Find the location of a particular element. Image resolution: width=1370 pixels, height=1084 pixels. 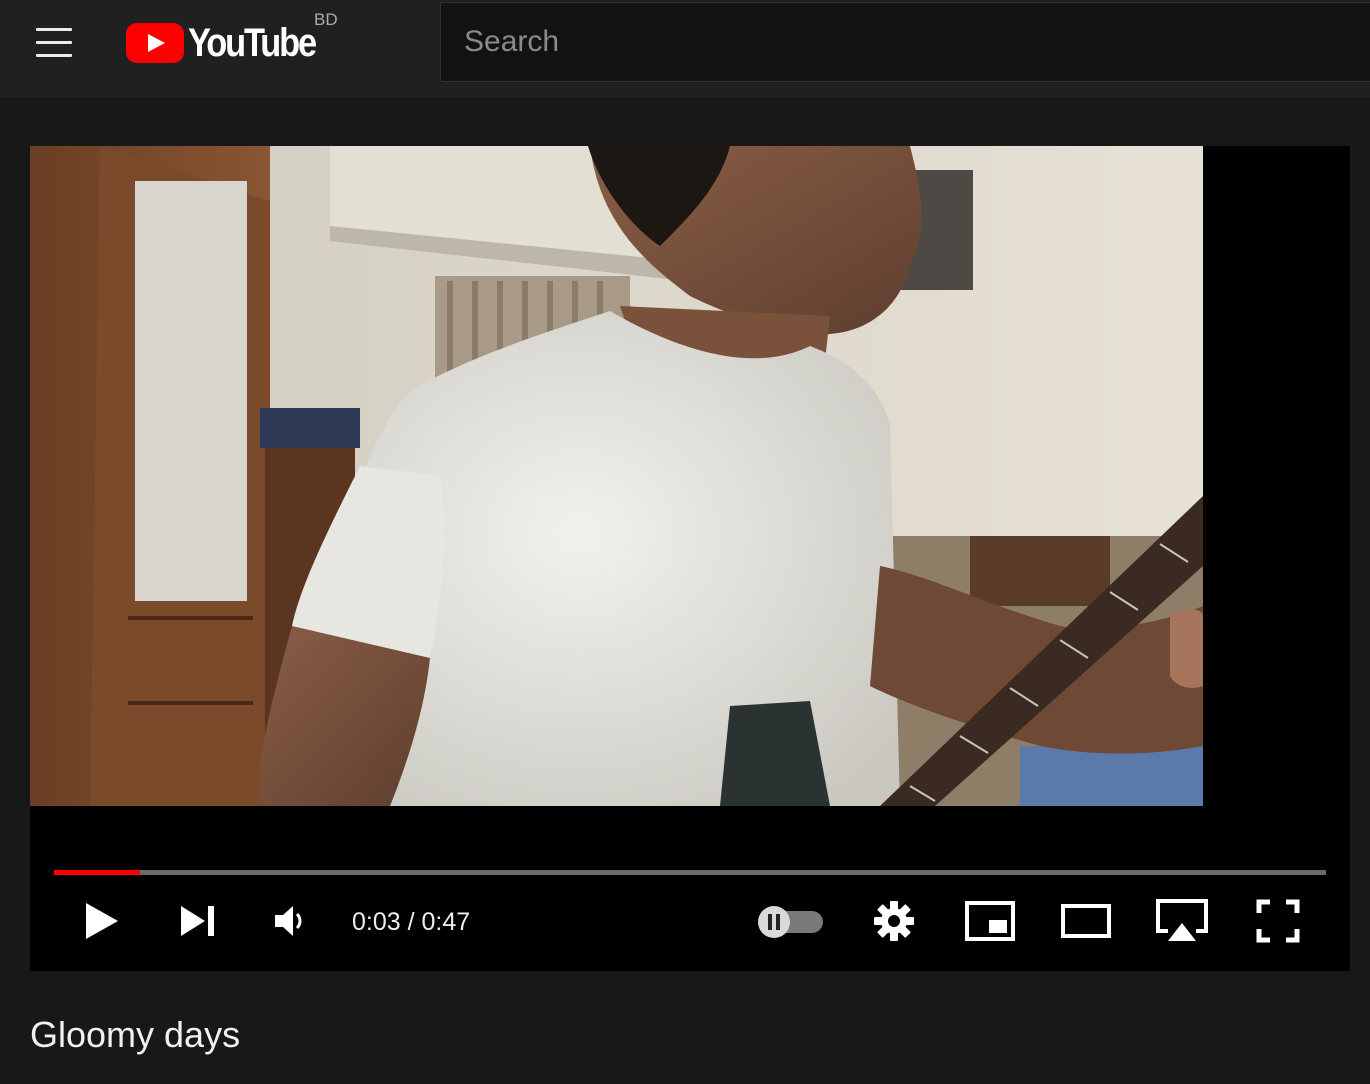

country-code: BD is located at coordinates (326, 19).